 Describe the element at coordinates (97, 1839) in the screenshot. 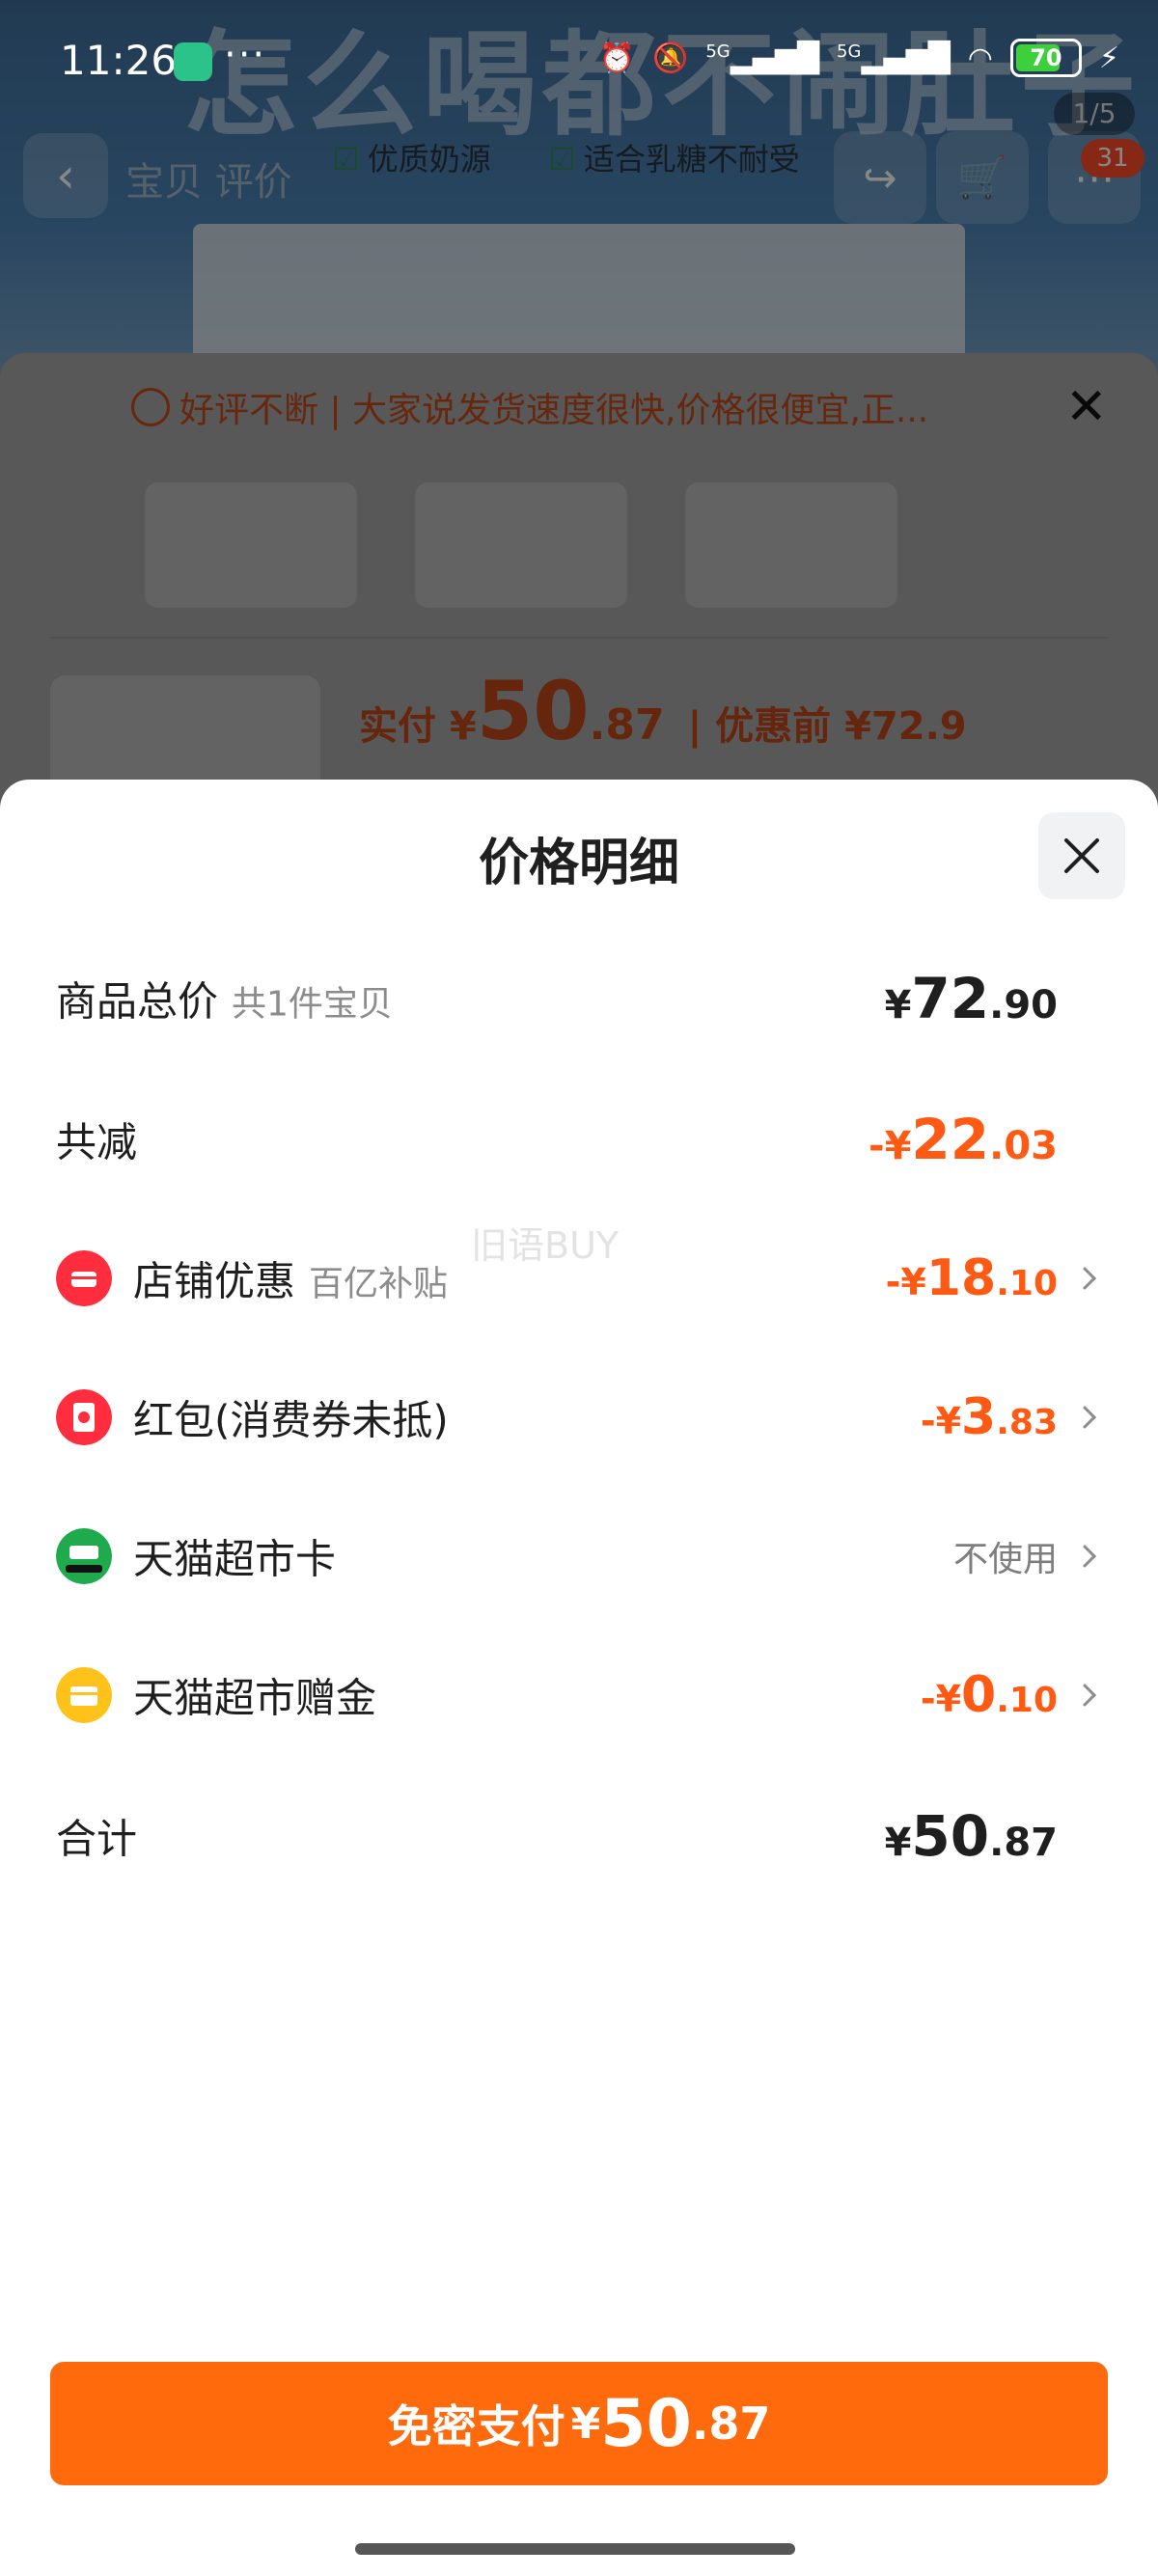

I see `row-label: 合计` at that location.